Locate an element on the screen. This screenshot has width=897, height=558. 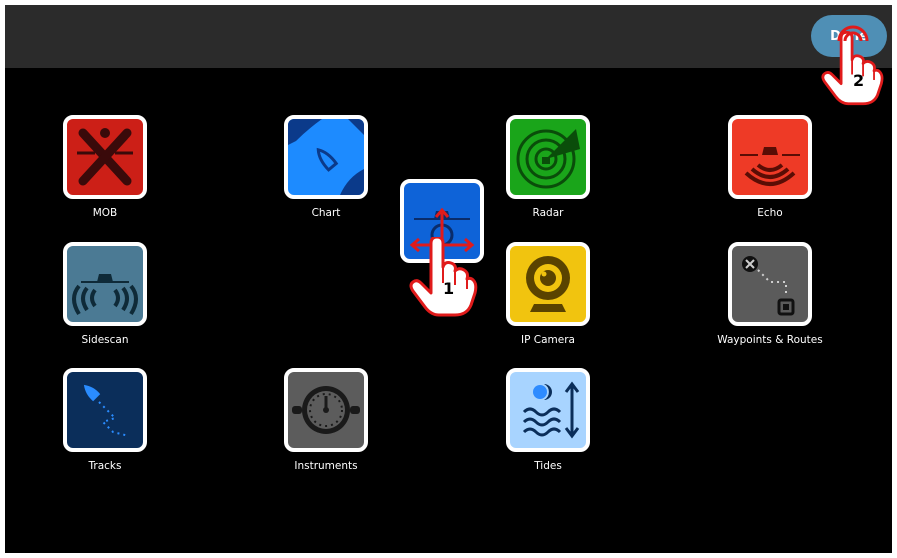
app-mob: MOB is located at coordinates (105, 167).